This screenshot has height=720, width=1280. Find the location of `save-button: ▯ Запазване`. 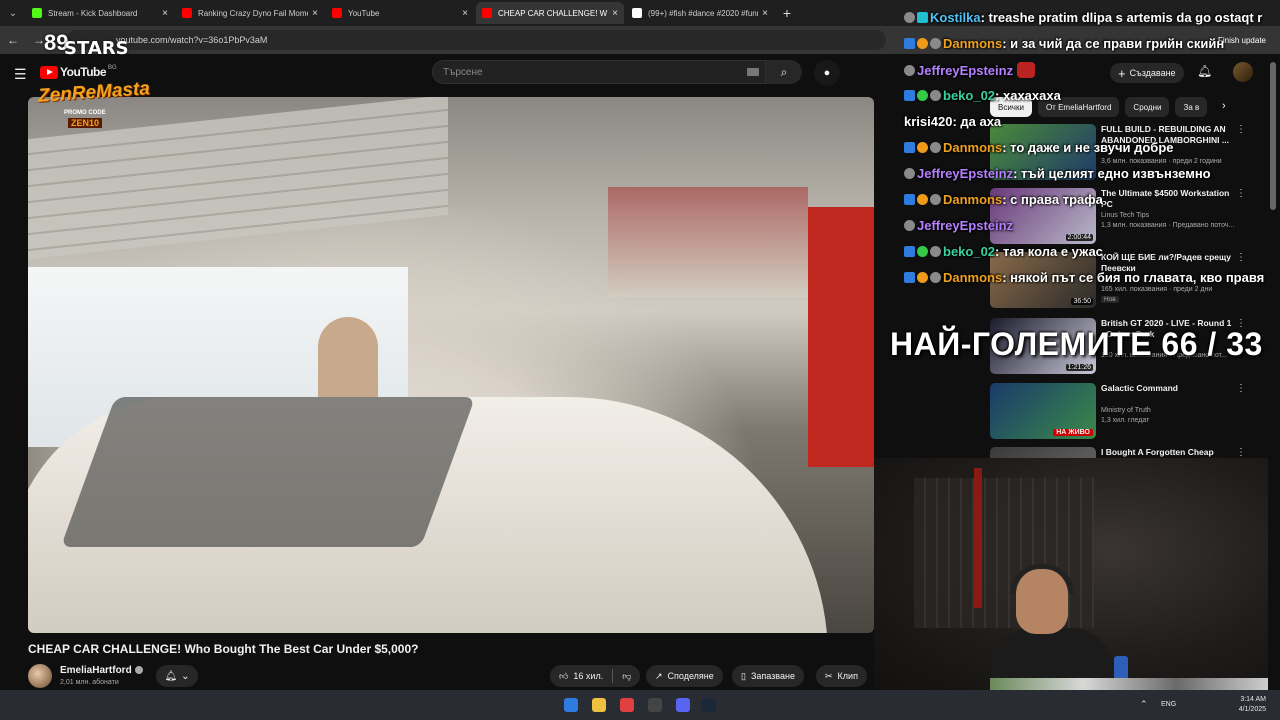

save-button: ▯ Запазване is located at coordinates (768, 676).